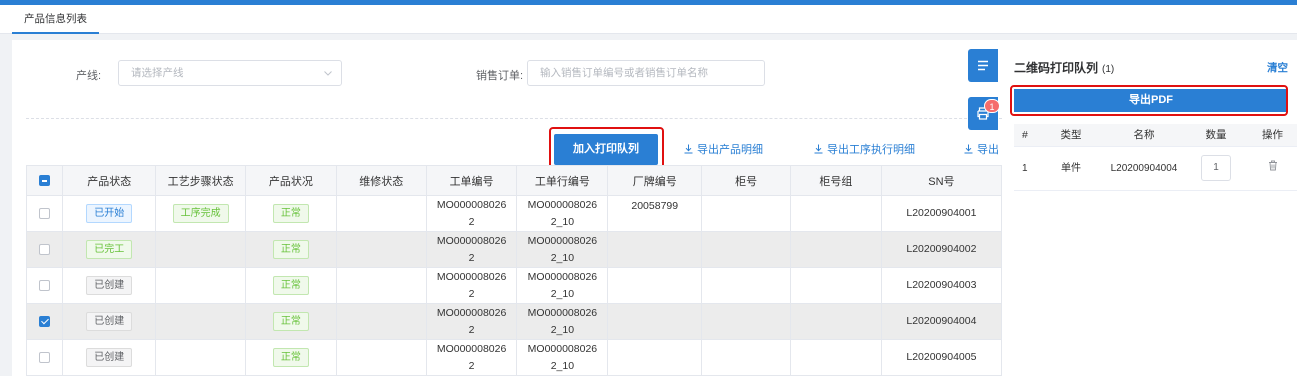 This screenshot has height=376, width=1297. Describe the element at coordinates (1273, 165) in the screenshot. I see `trash-icon` at that location.